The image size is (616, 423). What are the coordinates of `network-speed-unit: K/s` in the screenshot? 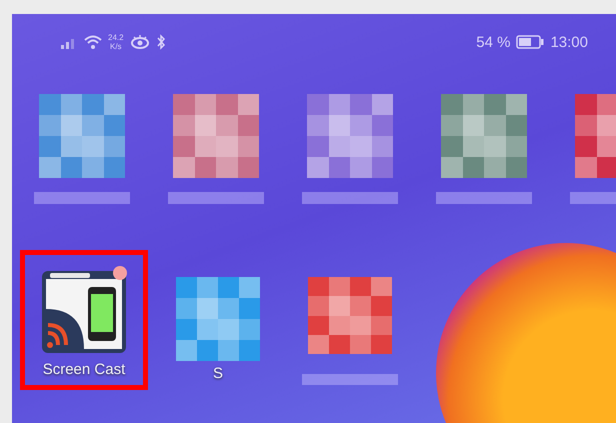 It's located at (116, 46).